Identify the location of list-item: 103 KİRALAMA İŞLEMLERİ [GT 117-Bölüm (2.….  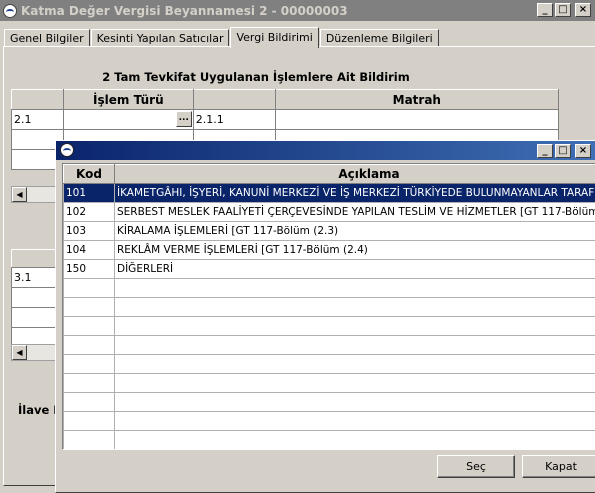
(329, 231).